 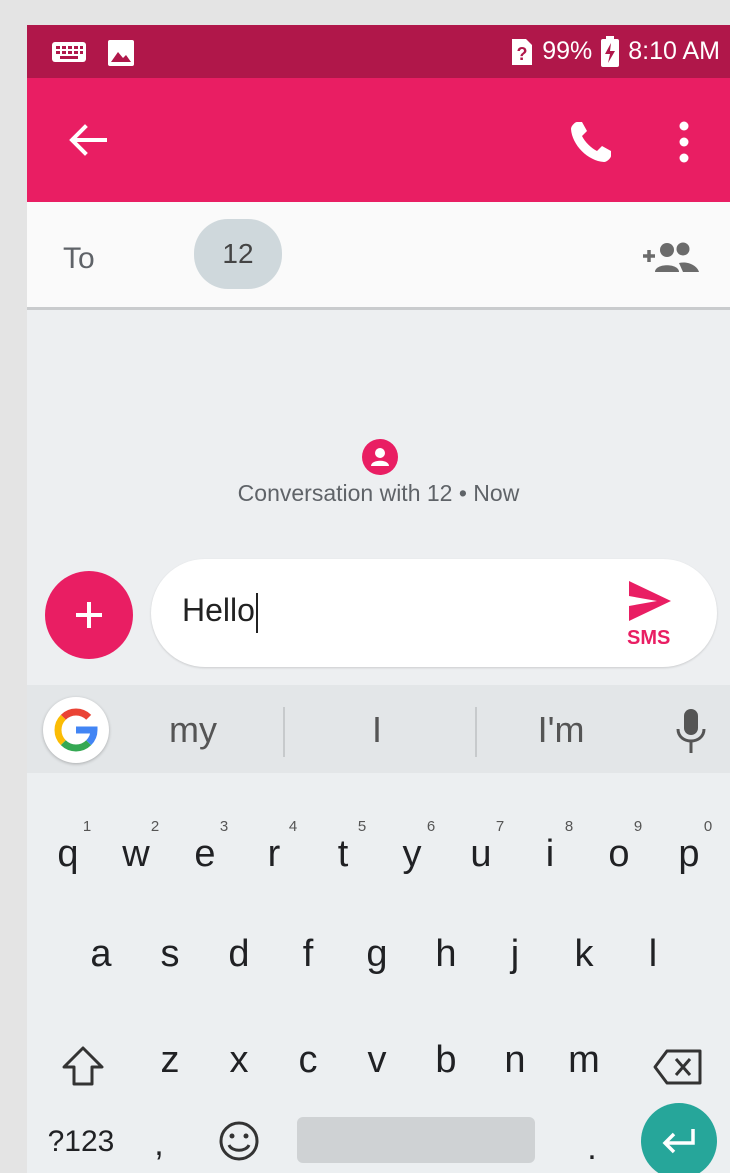 I want to click on no-sim-icon: ?, so click(x=522, y=51).